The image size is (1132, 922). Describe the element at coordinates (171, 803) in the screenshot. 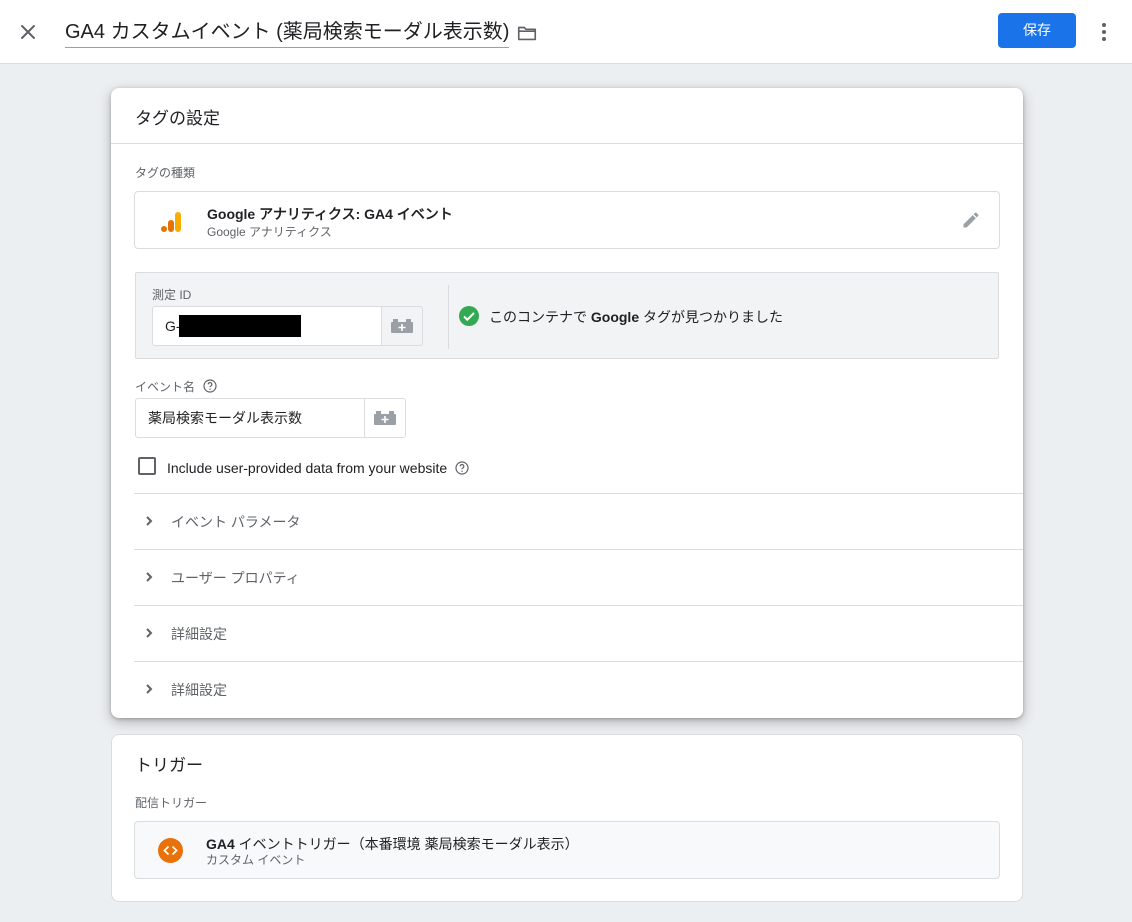

I see `firing-trigger-label: 配信トリガー` at that location.